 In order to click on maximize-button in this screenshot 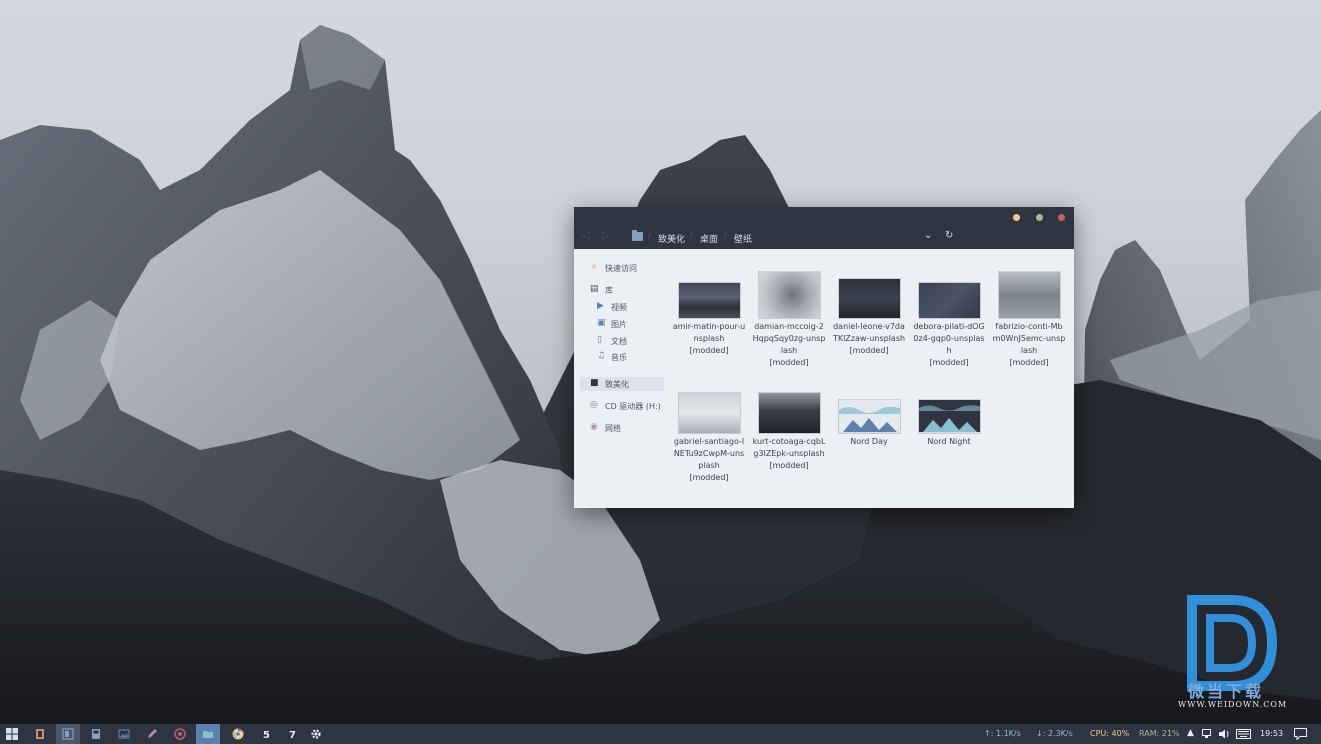, I will do `click(1039, 217)`.